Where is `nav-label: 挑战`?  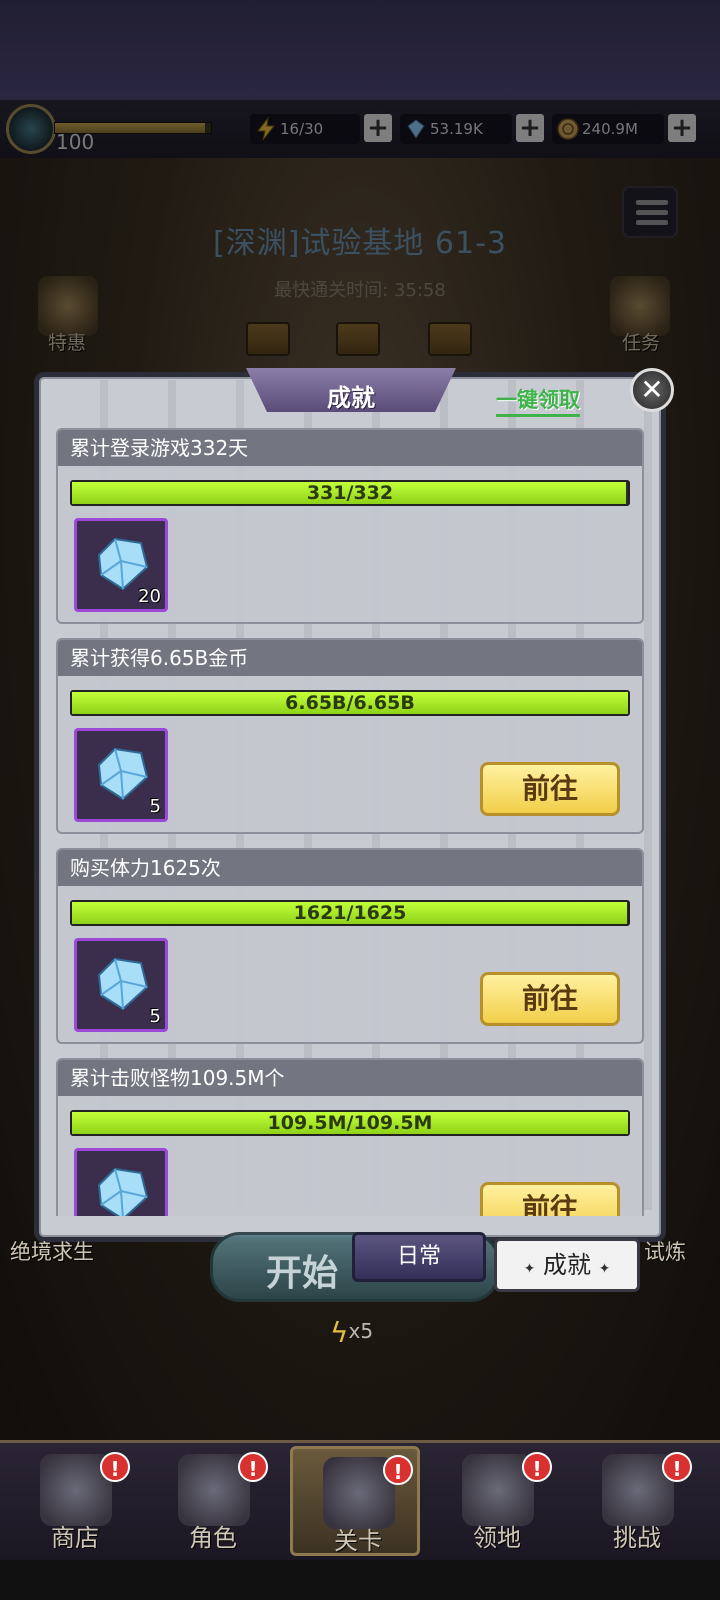
nav-label: 挑战 is located at coordinates (637, 1538).